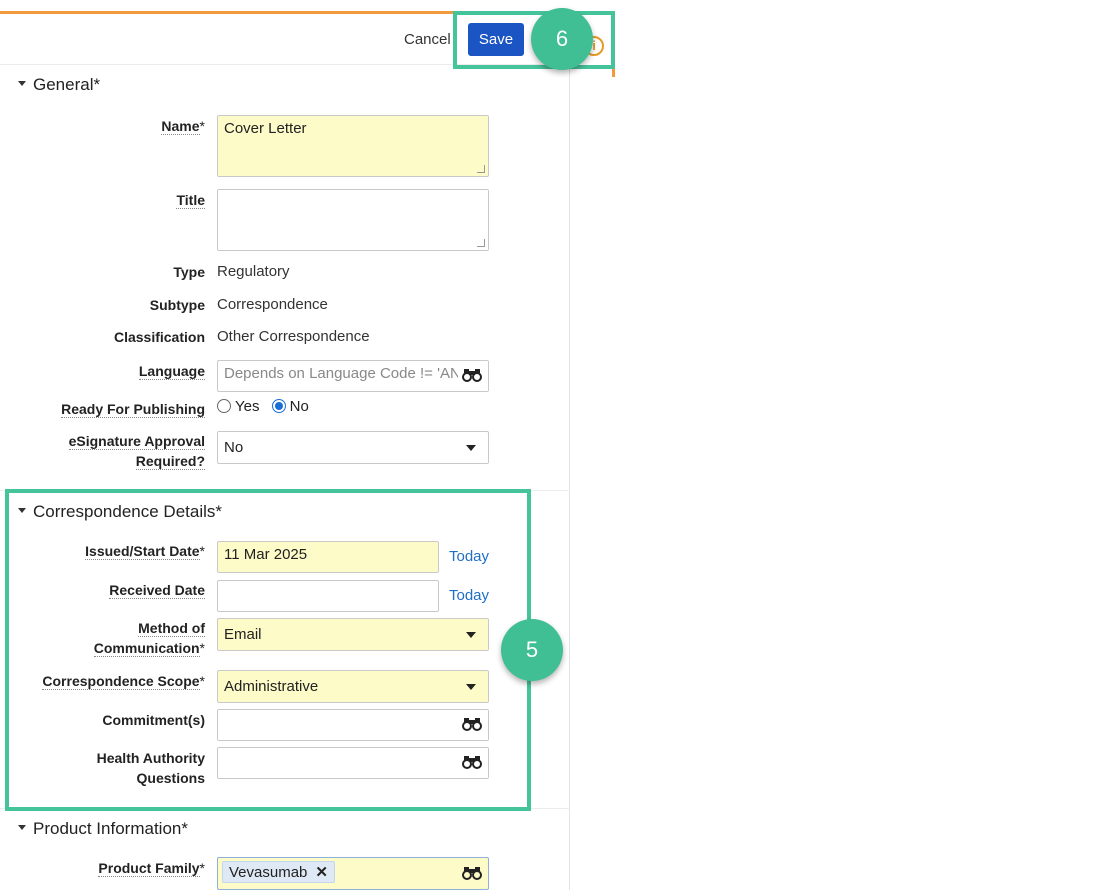 Image resolution: width=1101 pixels, height=890 pixels. Describe the element at coordinates (321, 872) in the screenshot. I see `remove-token-icon: ✕` at that location.